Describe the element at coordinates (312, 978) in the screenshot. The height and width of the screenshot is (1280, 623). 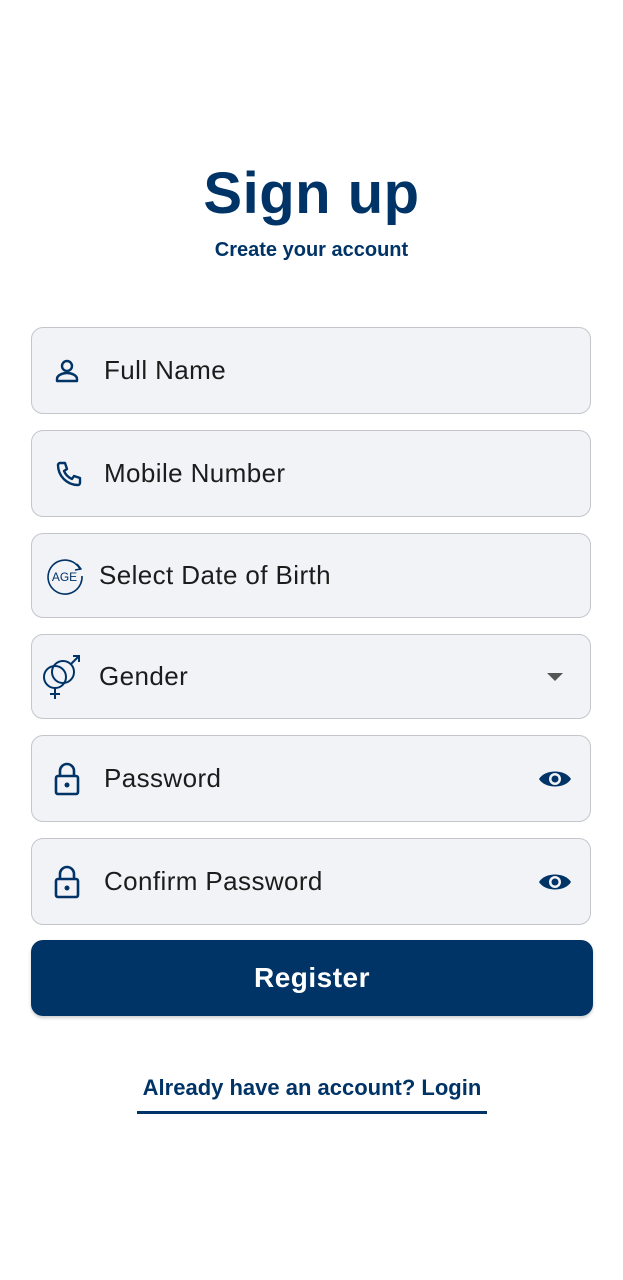
I see `register-button: Register` at that location.